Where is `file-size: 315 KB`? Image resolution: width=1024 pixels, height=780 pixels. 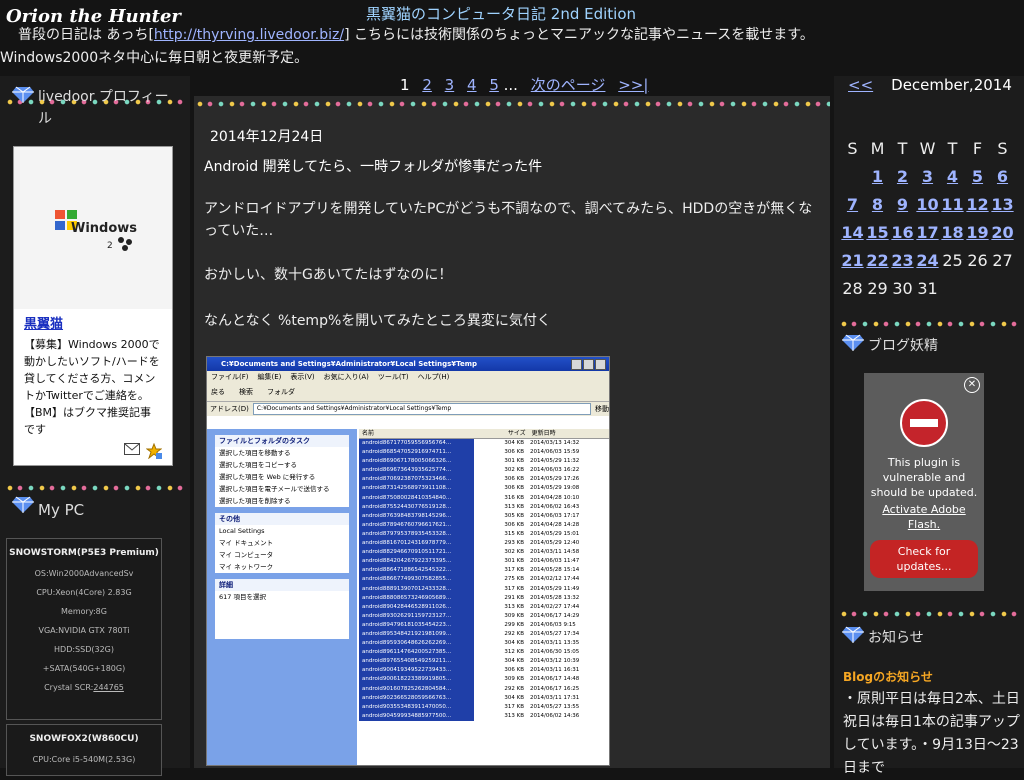
file-size: 315 KB is located at coordinates (514, 533).